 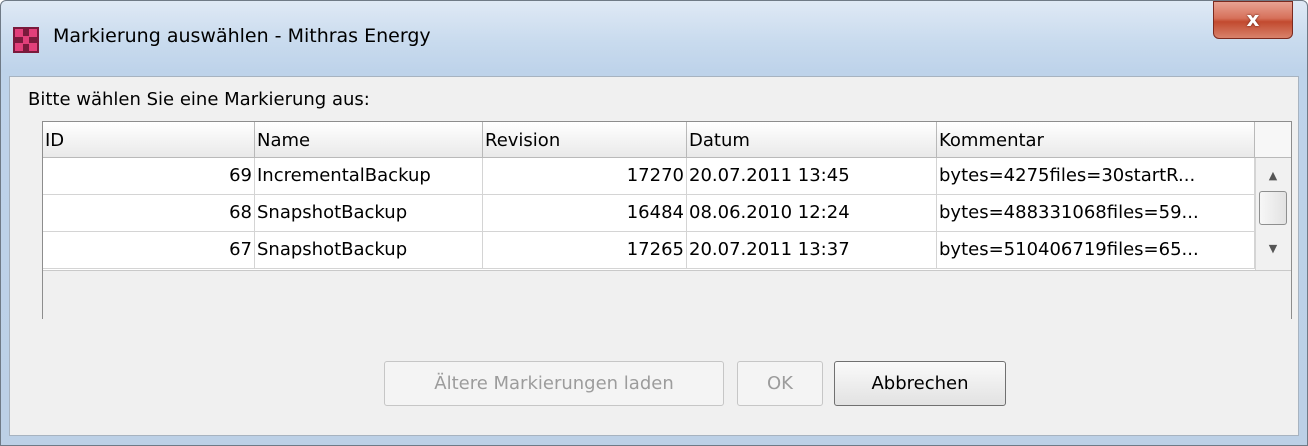 What do you see at coordinates (369, 176) in the screenshot?
I see `cell-name: IncrementalBackup` at bounding box center [369, 176].